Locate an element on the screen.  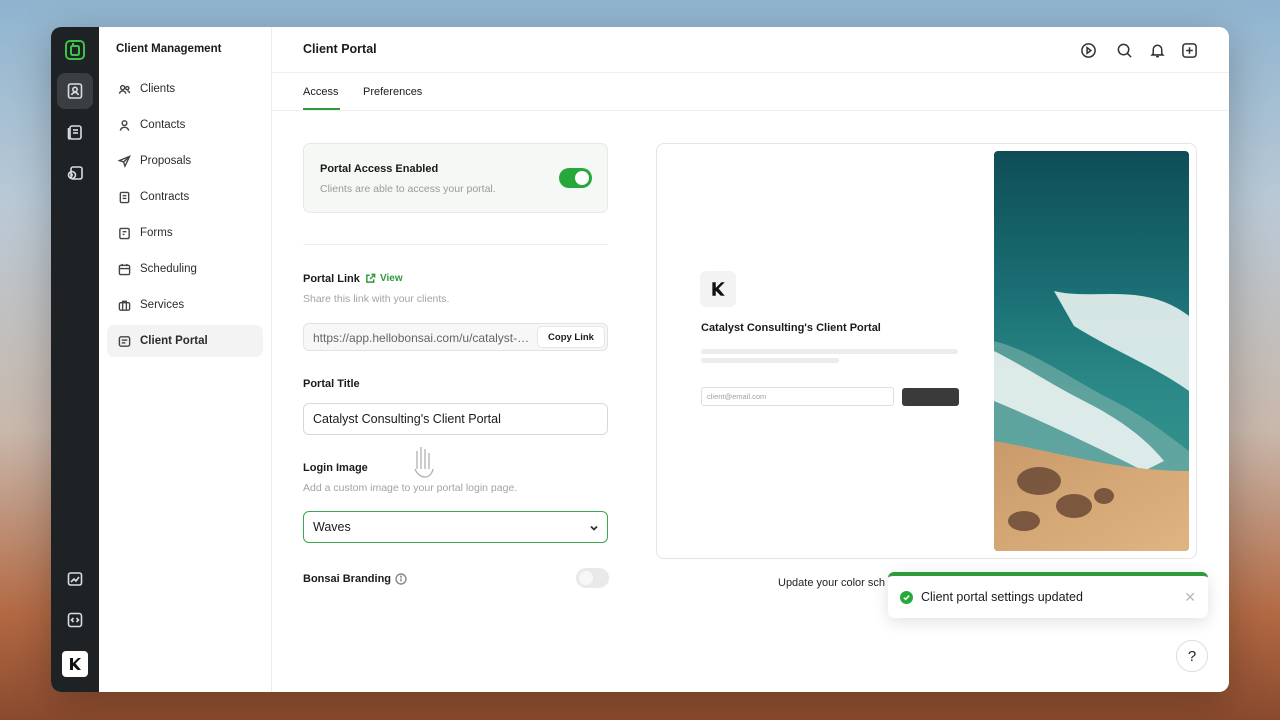
portal-link-label: Portal Link is located at coordinates (331, 279).